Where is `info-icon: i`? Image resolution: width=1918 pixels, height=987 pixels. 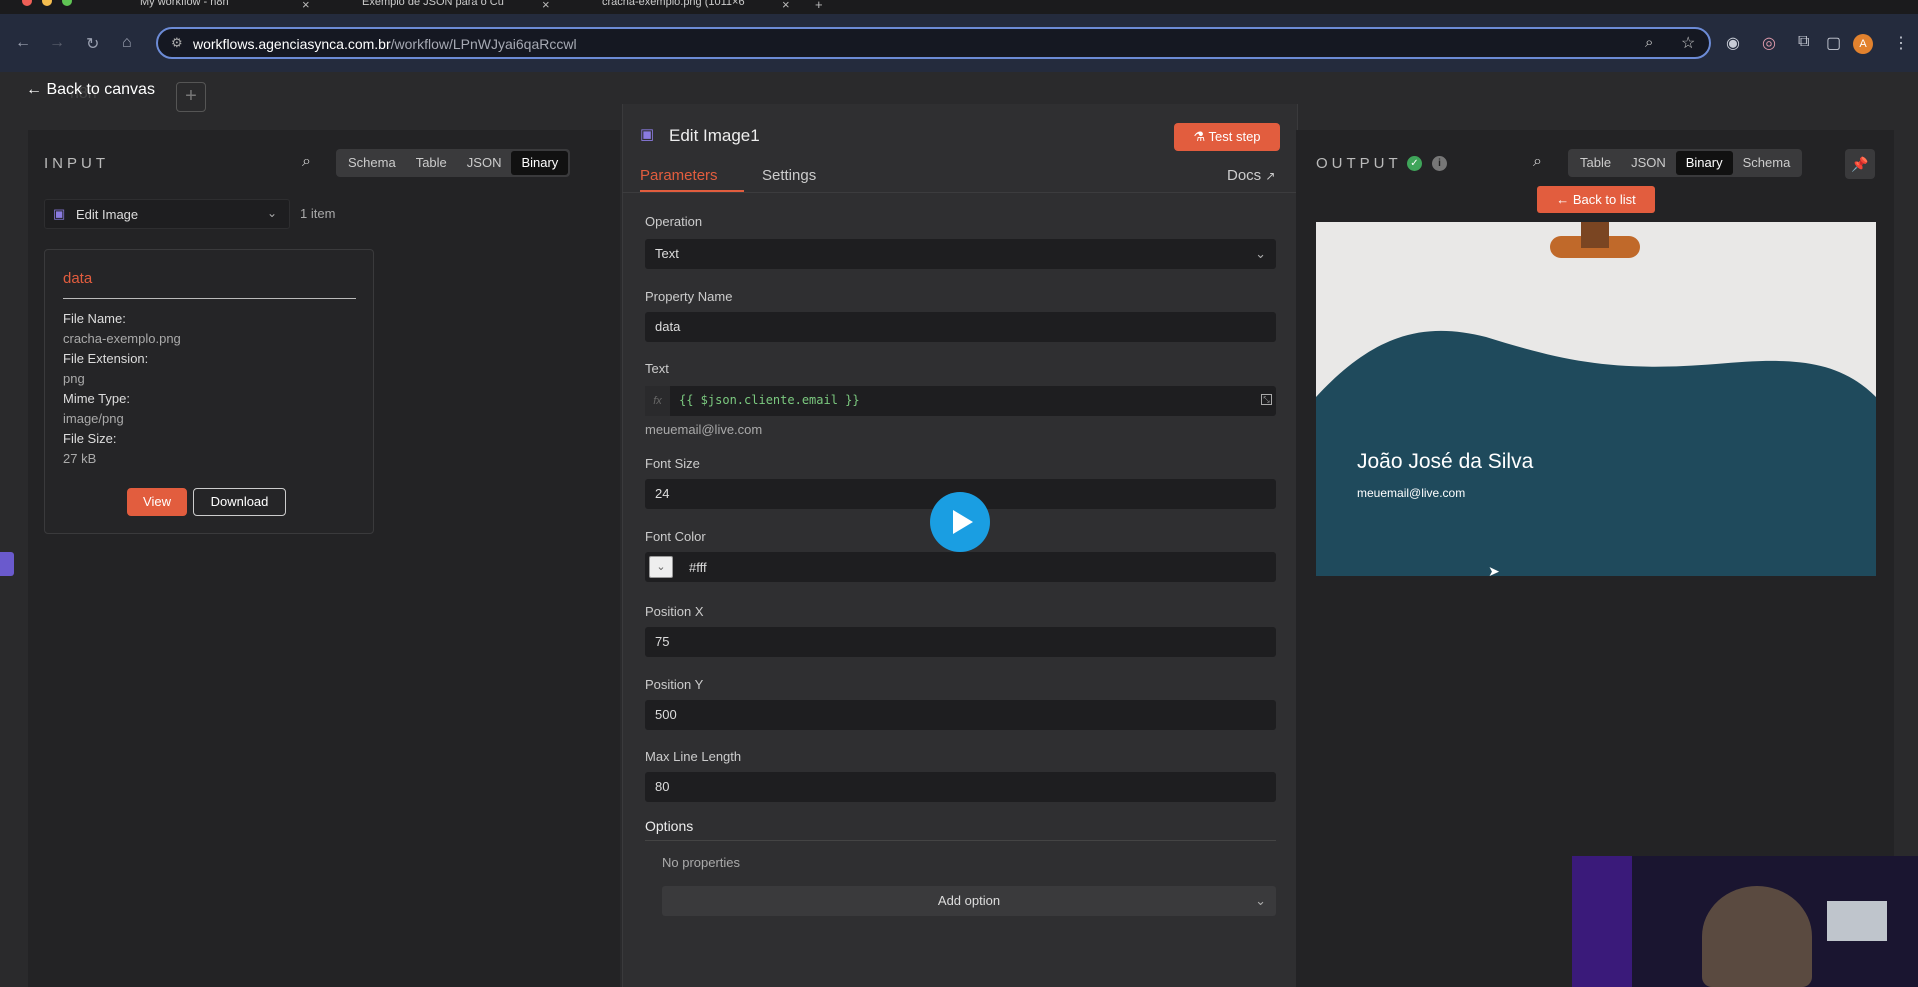
info-icon: i is located at coordinates (1439, 163).